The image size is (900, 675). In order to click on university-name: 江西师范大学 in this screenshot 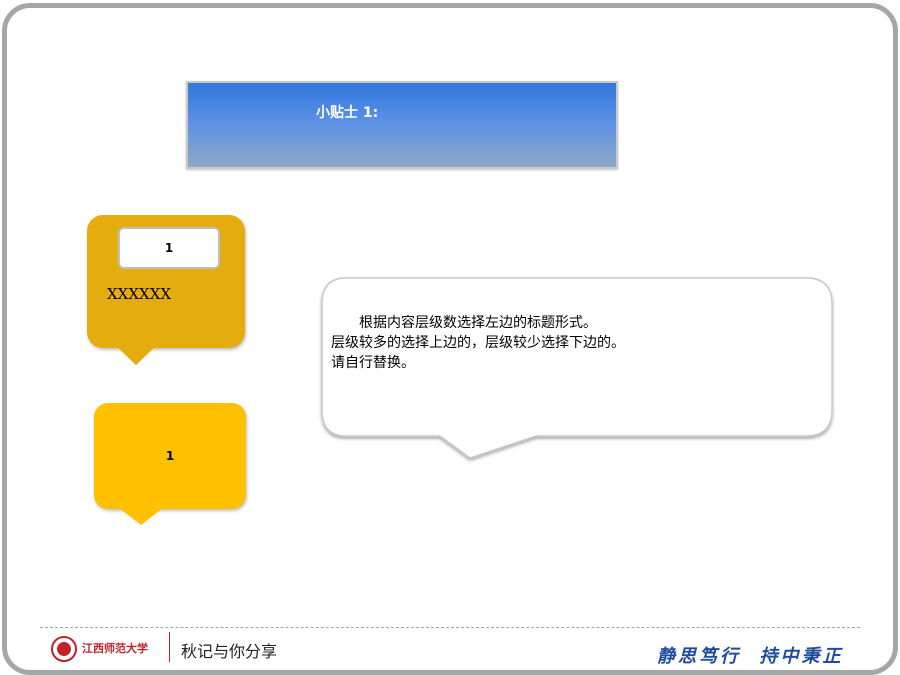, I will do `click(115, 648)`.